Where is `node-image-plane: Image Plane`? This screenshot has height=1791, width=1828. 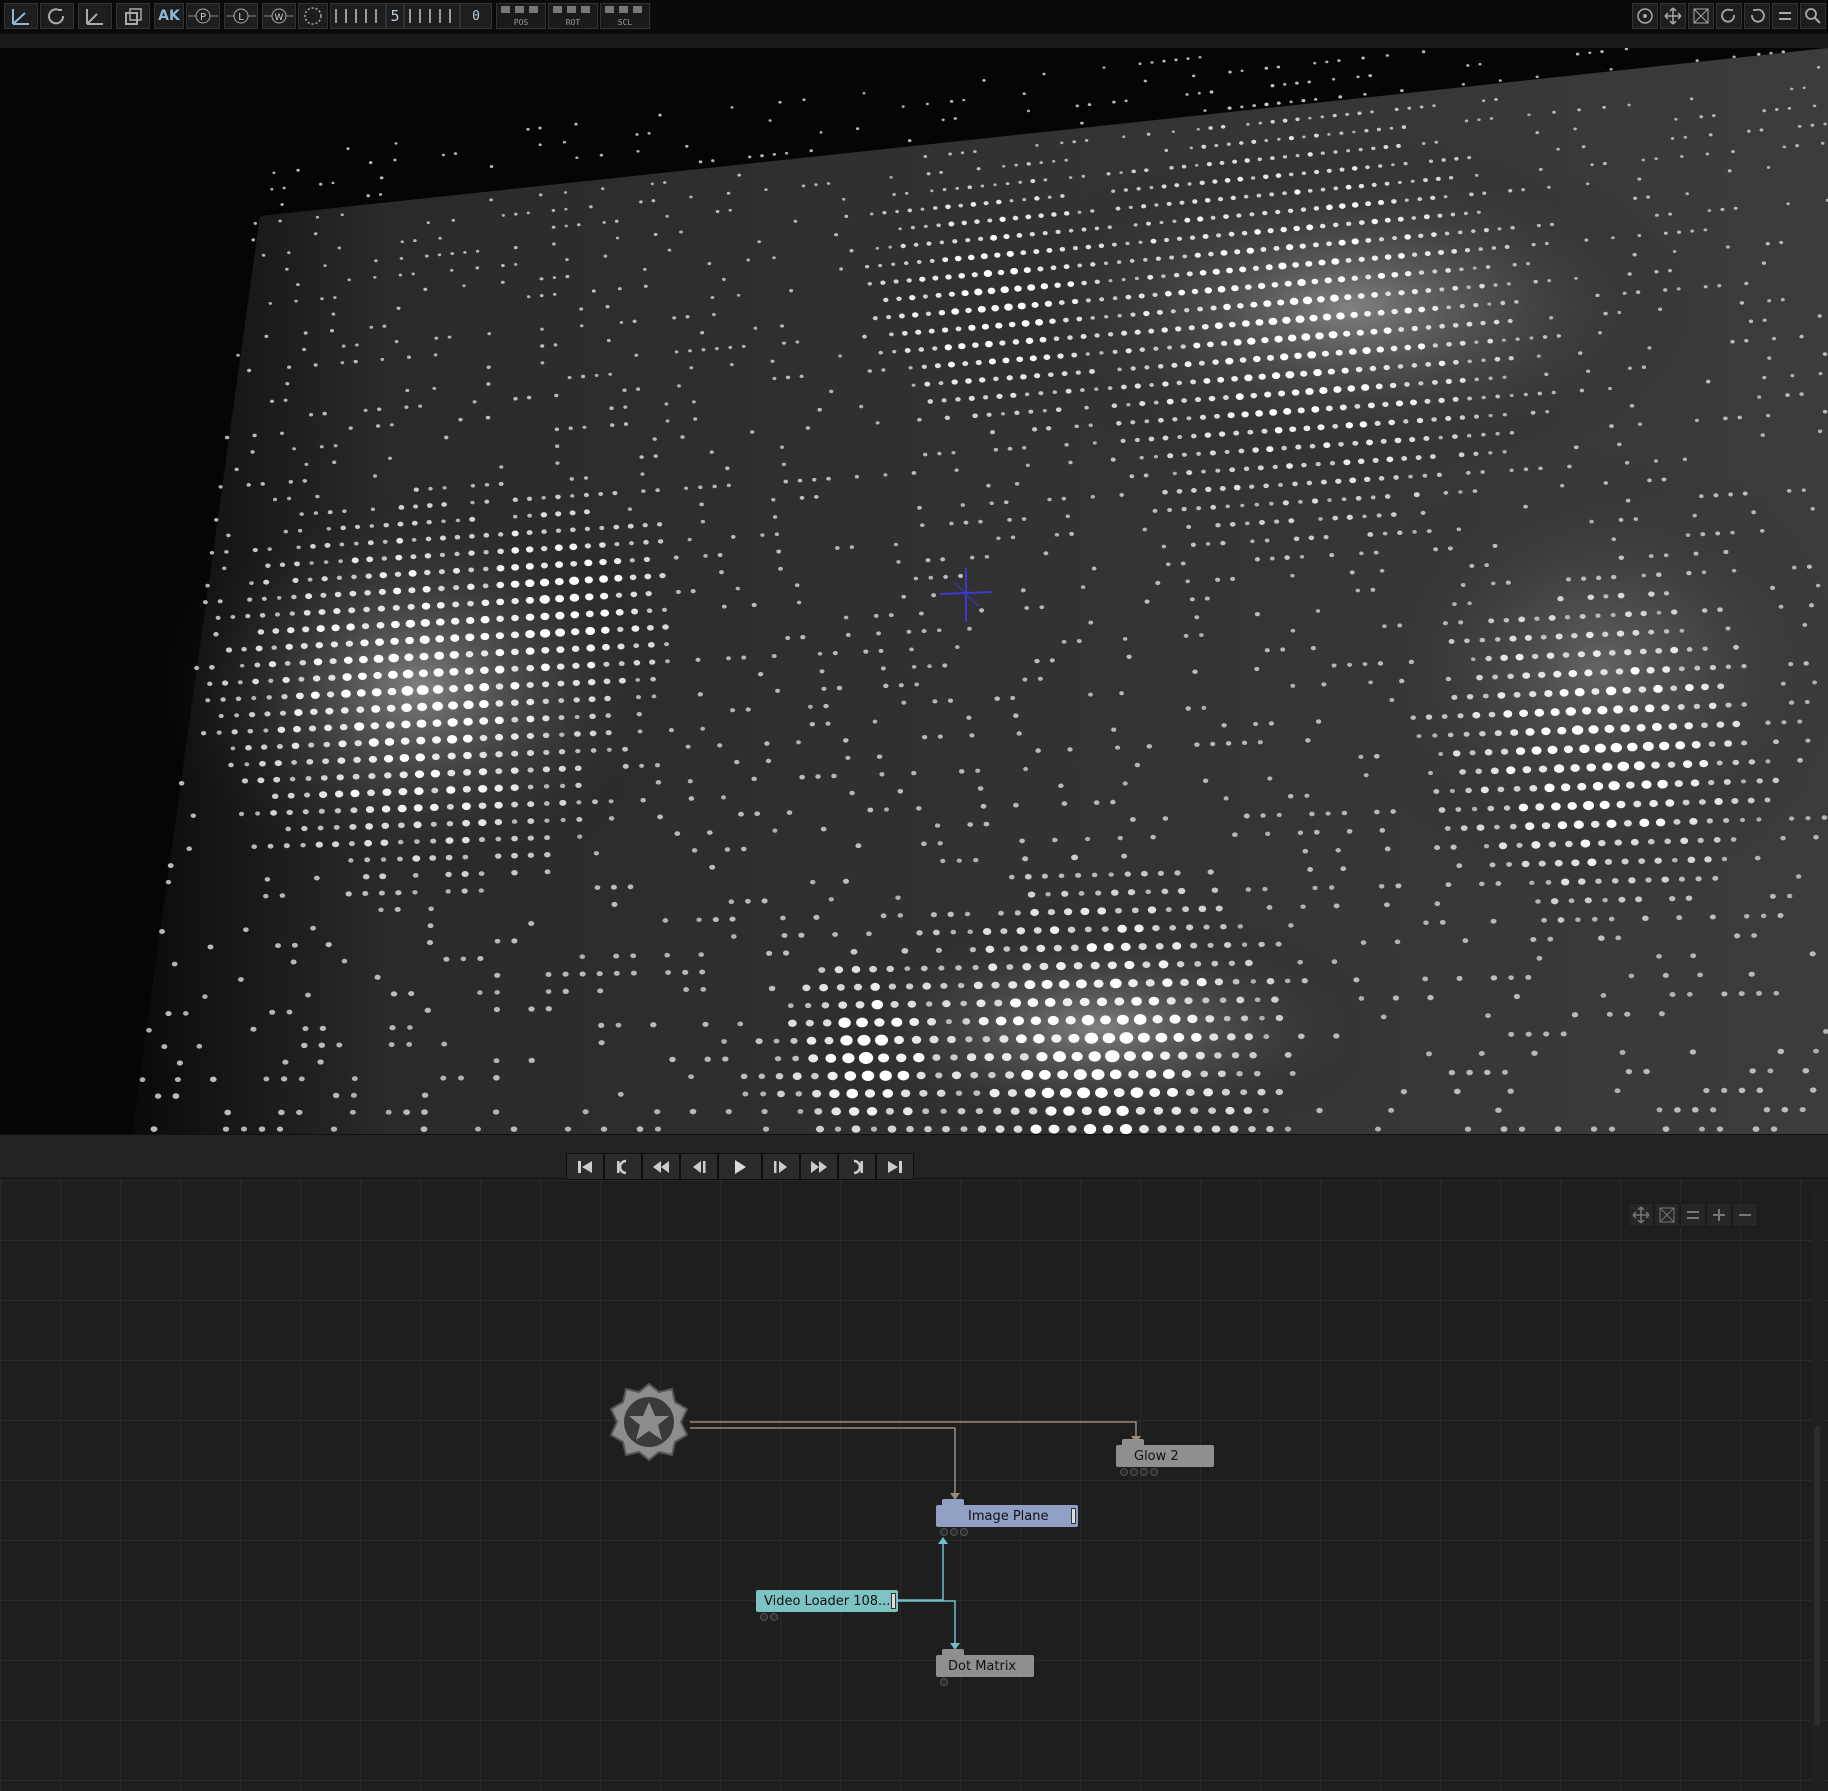
node-image-plane: Image Plane is located at coordinates (1007, 1517).